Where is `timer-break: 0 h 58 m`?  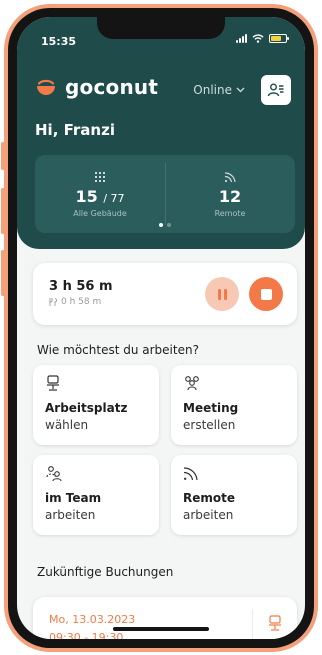
timer-break: 0 h 58 m is located at coordinates (75, 302).